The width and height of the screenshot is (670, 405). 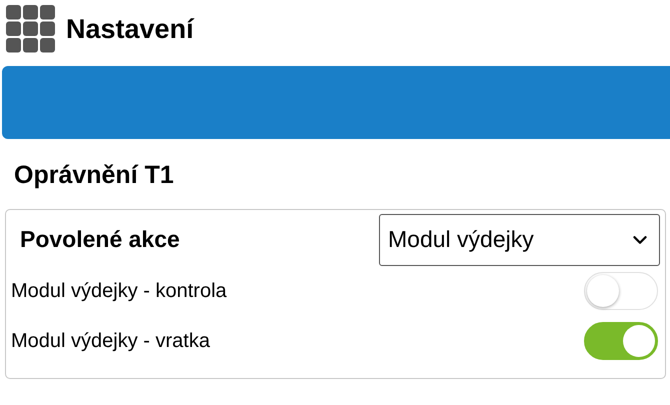 What do you see at coordinates (621, 341) in the screenshot?
I see `toggle-switch` at bounding box center [621, 341].